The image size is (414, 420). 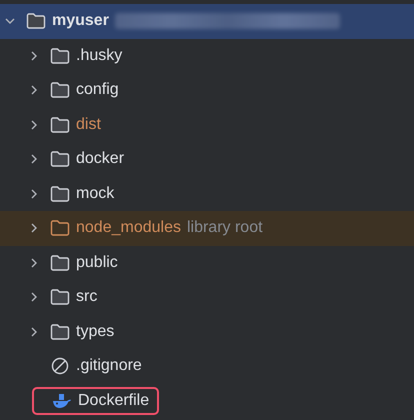 What do you see at coordinates (99, 55) in the screenshot?
I see `file-name: .husky` at bounding box center [99, 55].